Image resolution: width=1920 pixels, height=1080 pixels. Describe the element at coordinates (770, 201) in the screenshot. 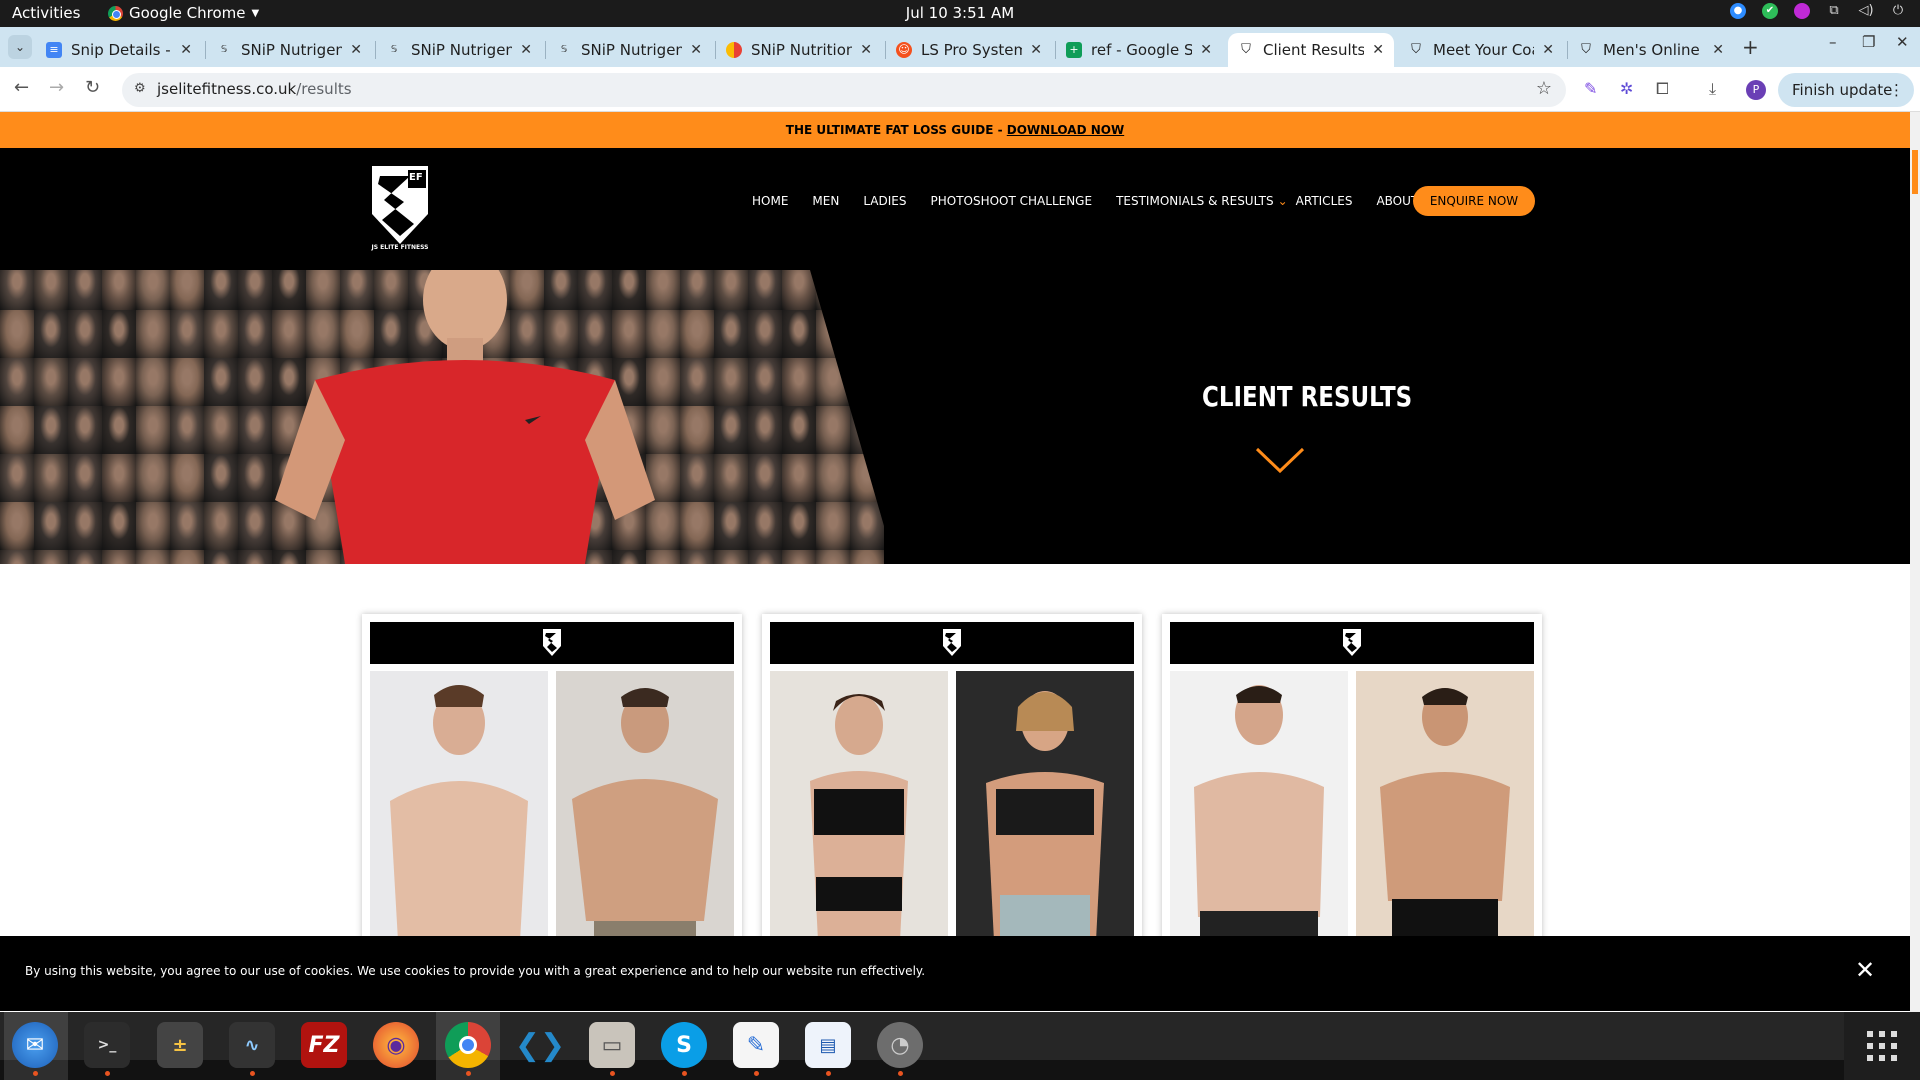

I see `menu-home: HOME` at that location.